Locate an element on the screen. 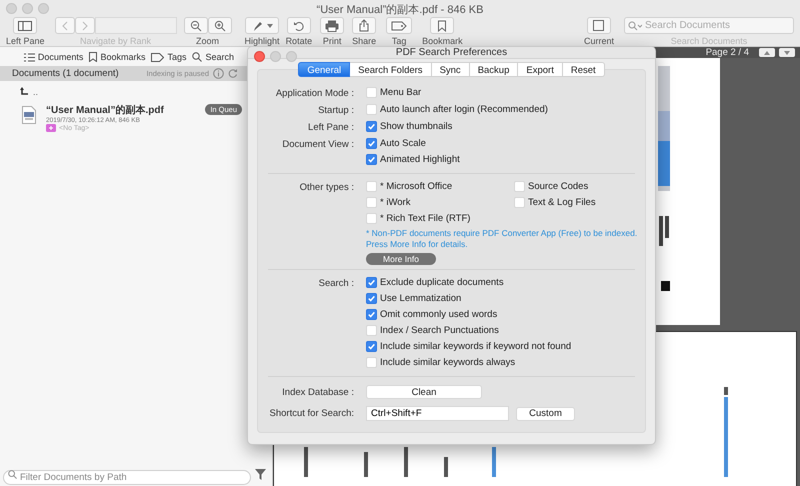  field-label: Other types : is located at coordinates (326, 187).